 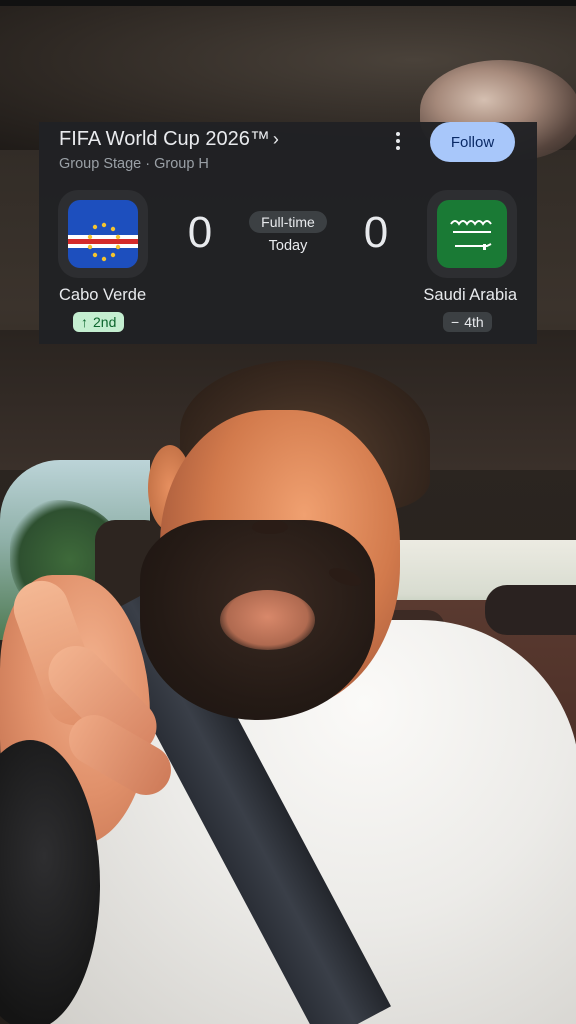 I want to click on home-team-name: Cabo Verde, so click(x=102, y=295).